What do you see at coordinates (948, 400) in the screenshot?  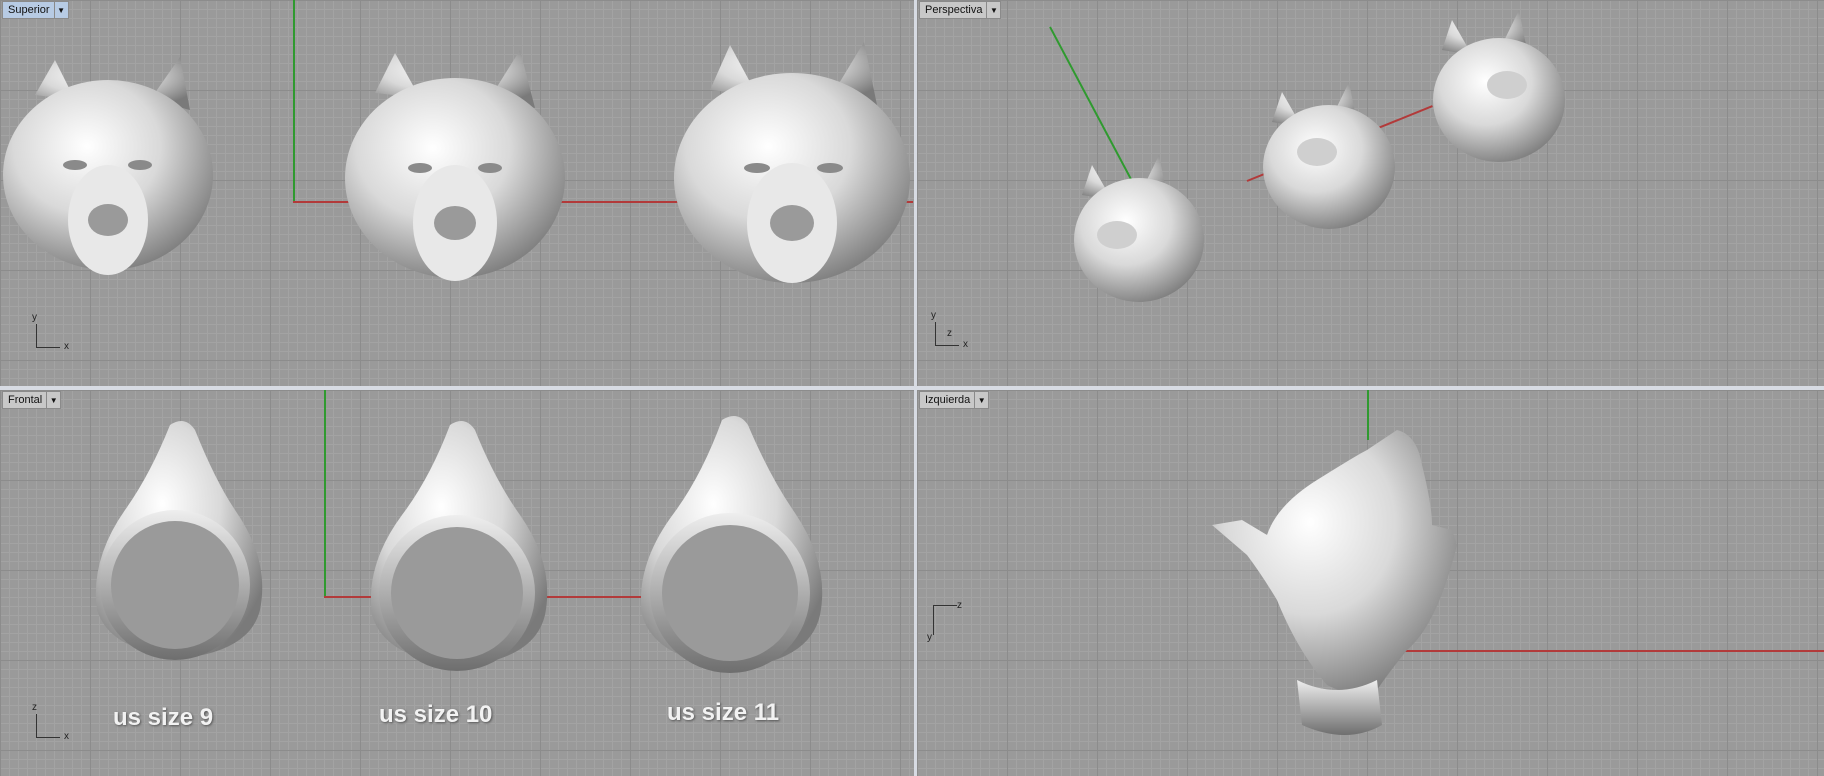 I see `viewport-title: Izquierda` at bounding box center [948, 400].